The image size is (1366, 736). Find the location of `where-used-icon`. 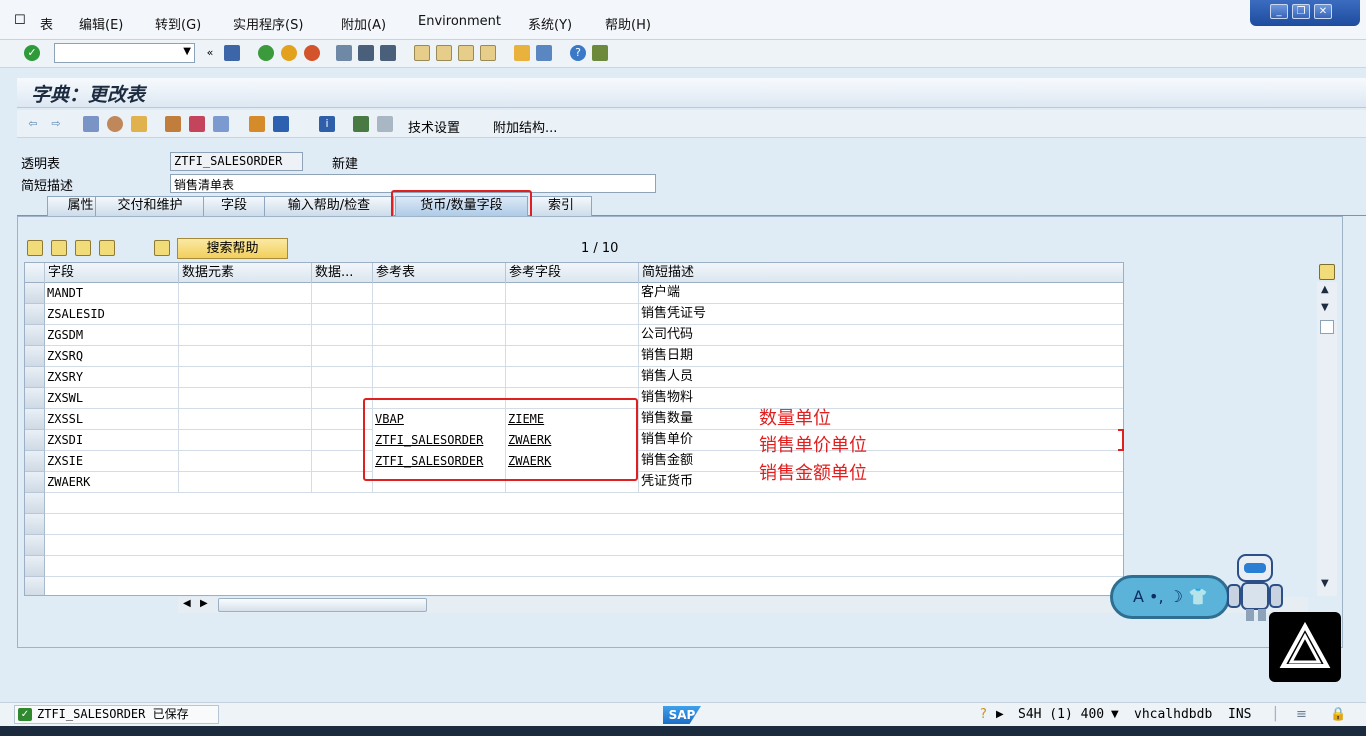

where-used-icon is located at coordinates (221, 124).